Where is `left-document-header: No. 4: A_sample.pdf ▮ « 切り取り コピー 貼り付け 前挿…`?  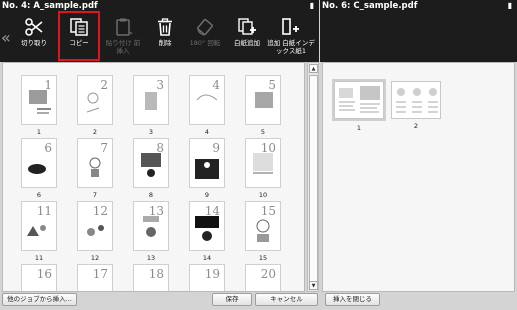 left-document-header: No. 4: A_sample.pdf ▮ « 切り取り コピー 貼り付け 前挿… is located at coordinates (159, 31).